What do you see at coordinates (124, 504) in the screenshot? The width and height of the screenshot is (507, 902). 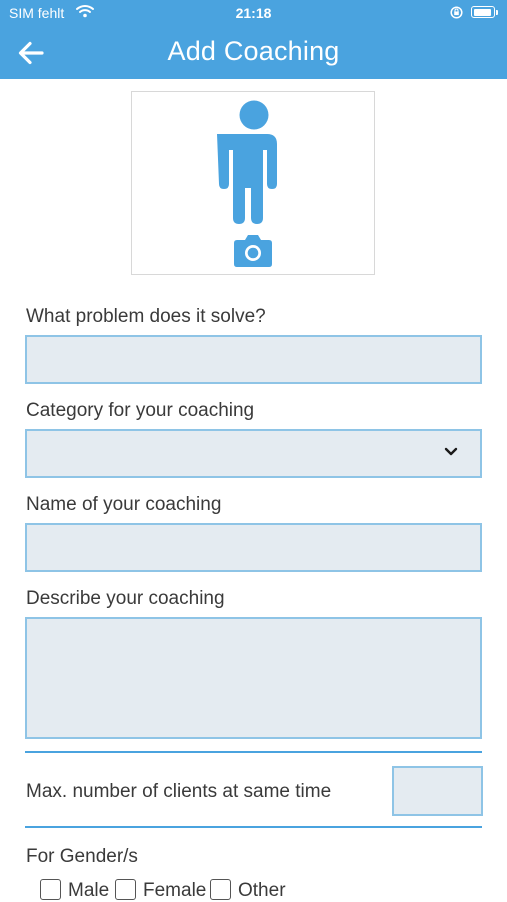 I see `name-label: Name of your coaching` at bounding box center [124, 504].